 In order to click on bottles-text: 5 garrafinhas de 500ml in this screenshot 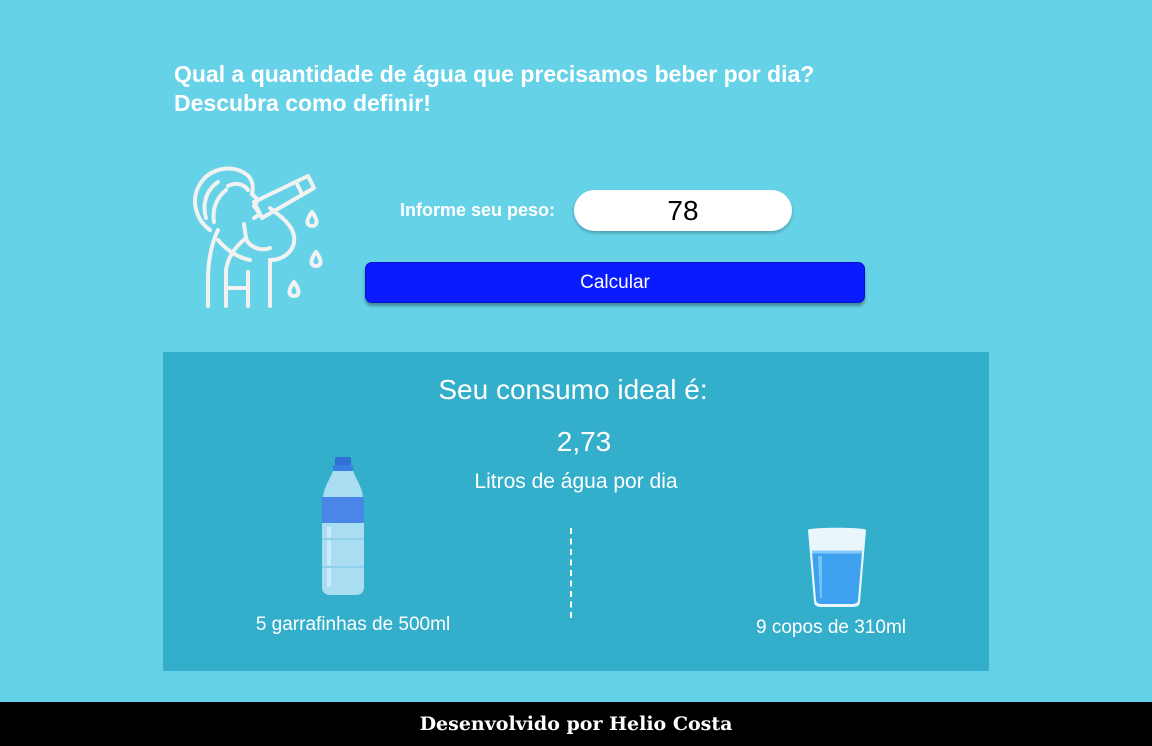, I will do `click(353, 624)`.